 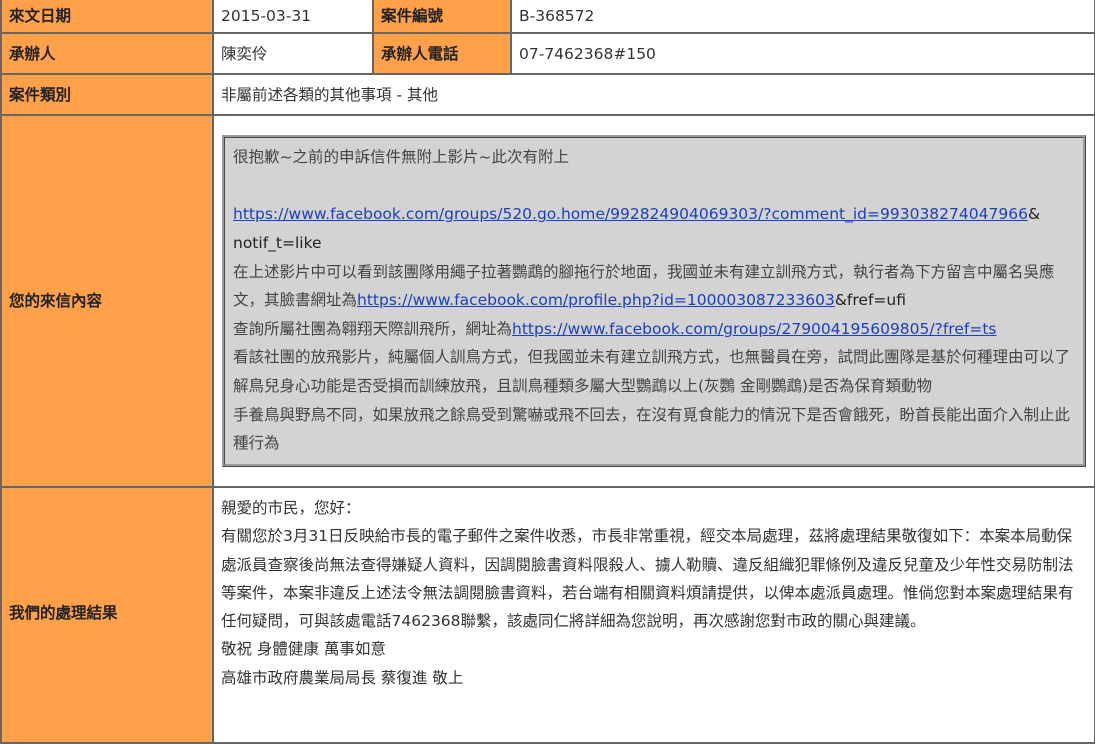 I want to click on date-value: 2015-03-31, so click(x=293, y=16).